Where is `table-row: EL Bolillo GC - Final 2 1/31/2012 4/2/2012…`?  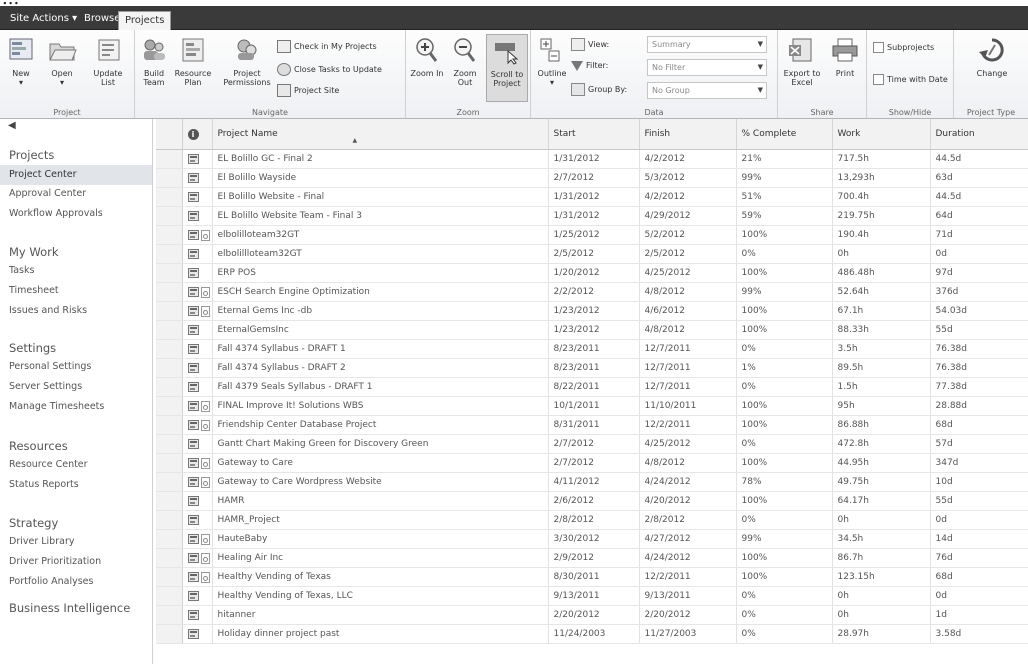 table-row: EL Bolillo GC - Final 2 1/31/2012 4/2/2012… is located at coordinates (592, 159).